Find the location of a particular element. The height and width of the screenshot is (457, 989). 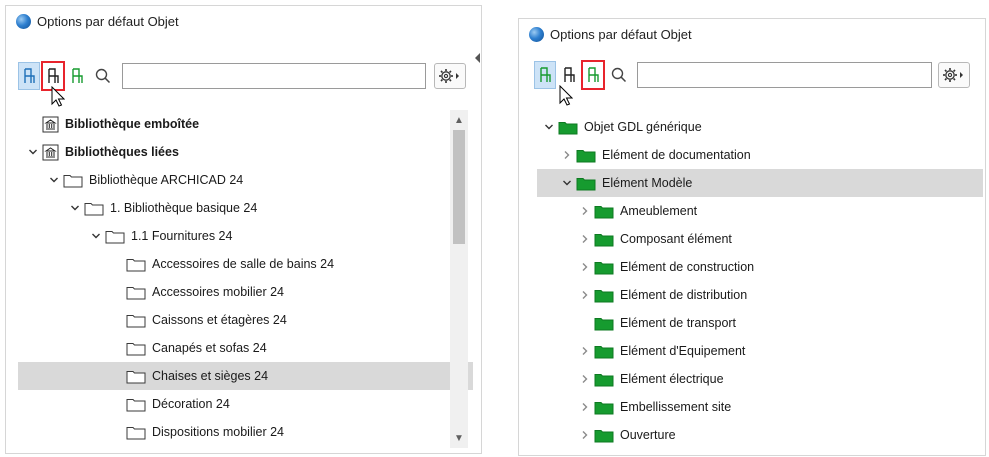

tree-row-label: Canapés et sofas 24 is located at coordinates (209, 348).